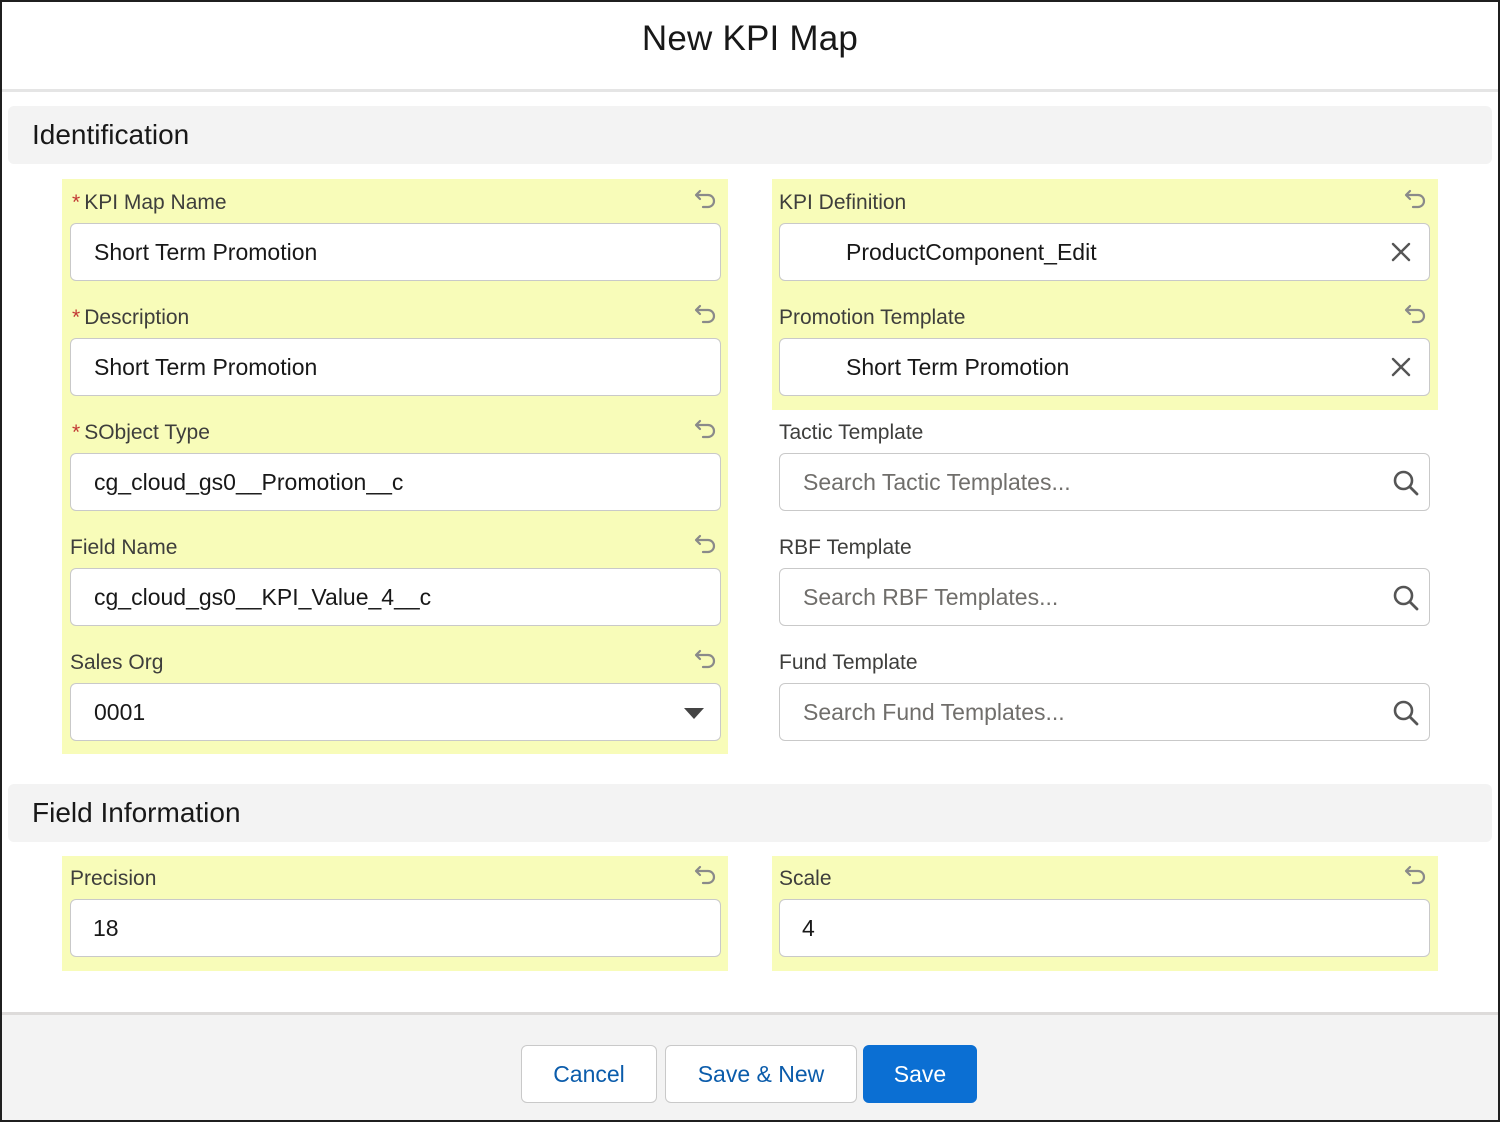  What do you see at coordinates (395, 597) in the screenshot?
I see `field-name-input: cg_cloud_gs0__KPI_Value_4__c` at bounding box center [395, 597].